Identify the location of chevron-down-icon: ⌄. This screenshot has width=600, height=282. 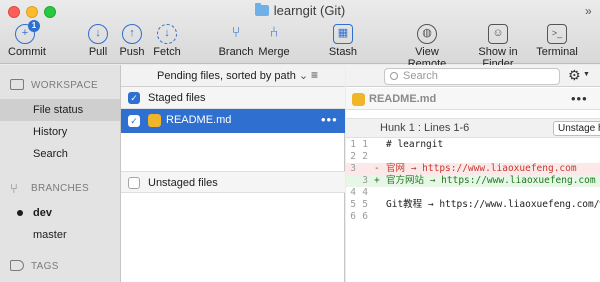
(303, 76).